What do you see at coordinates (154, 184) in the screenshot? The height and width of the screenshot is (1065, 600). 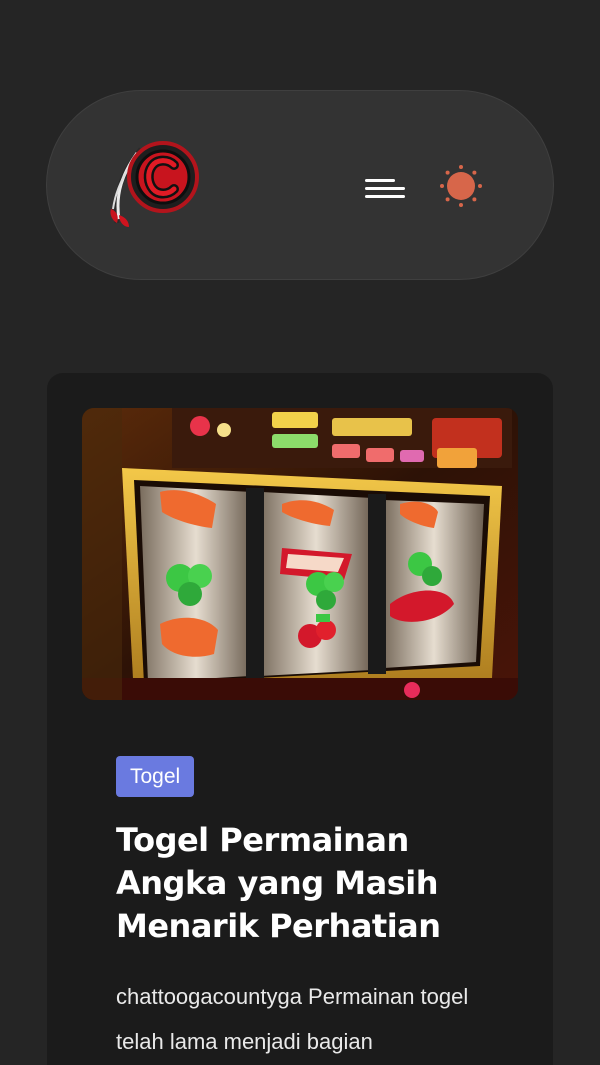 I see `feather-c-logo-icon` at bounding box center [154, 184].